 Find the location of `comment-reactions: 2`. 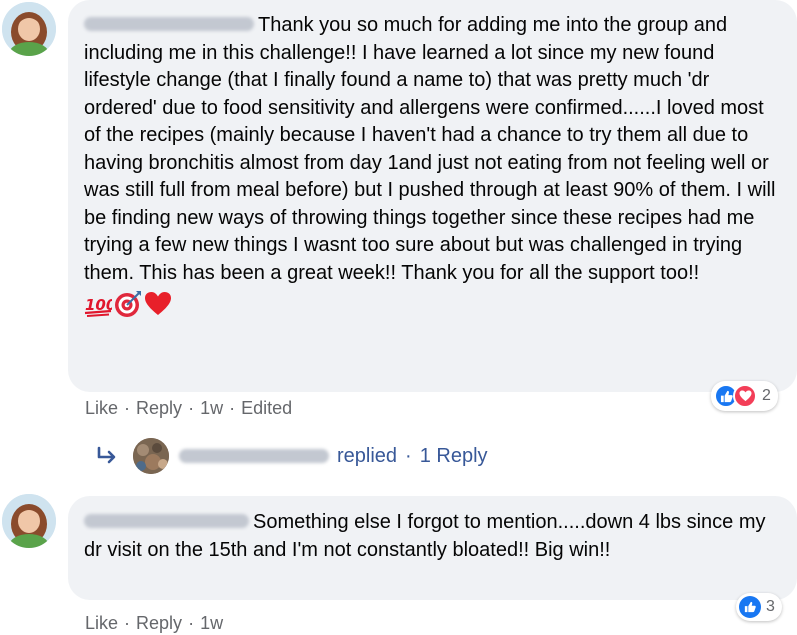

comment-reactions: 2 is located at coordinates (744, 396).